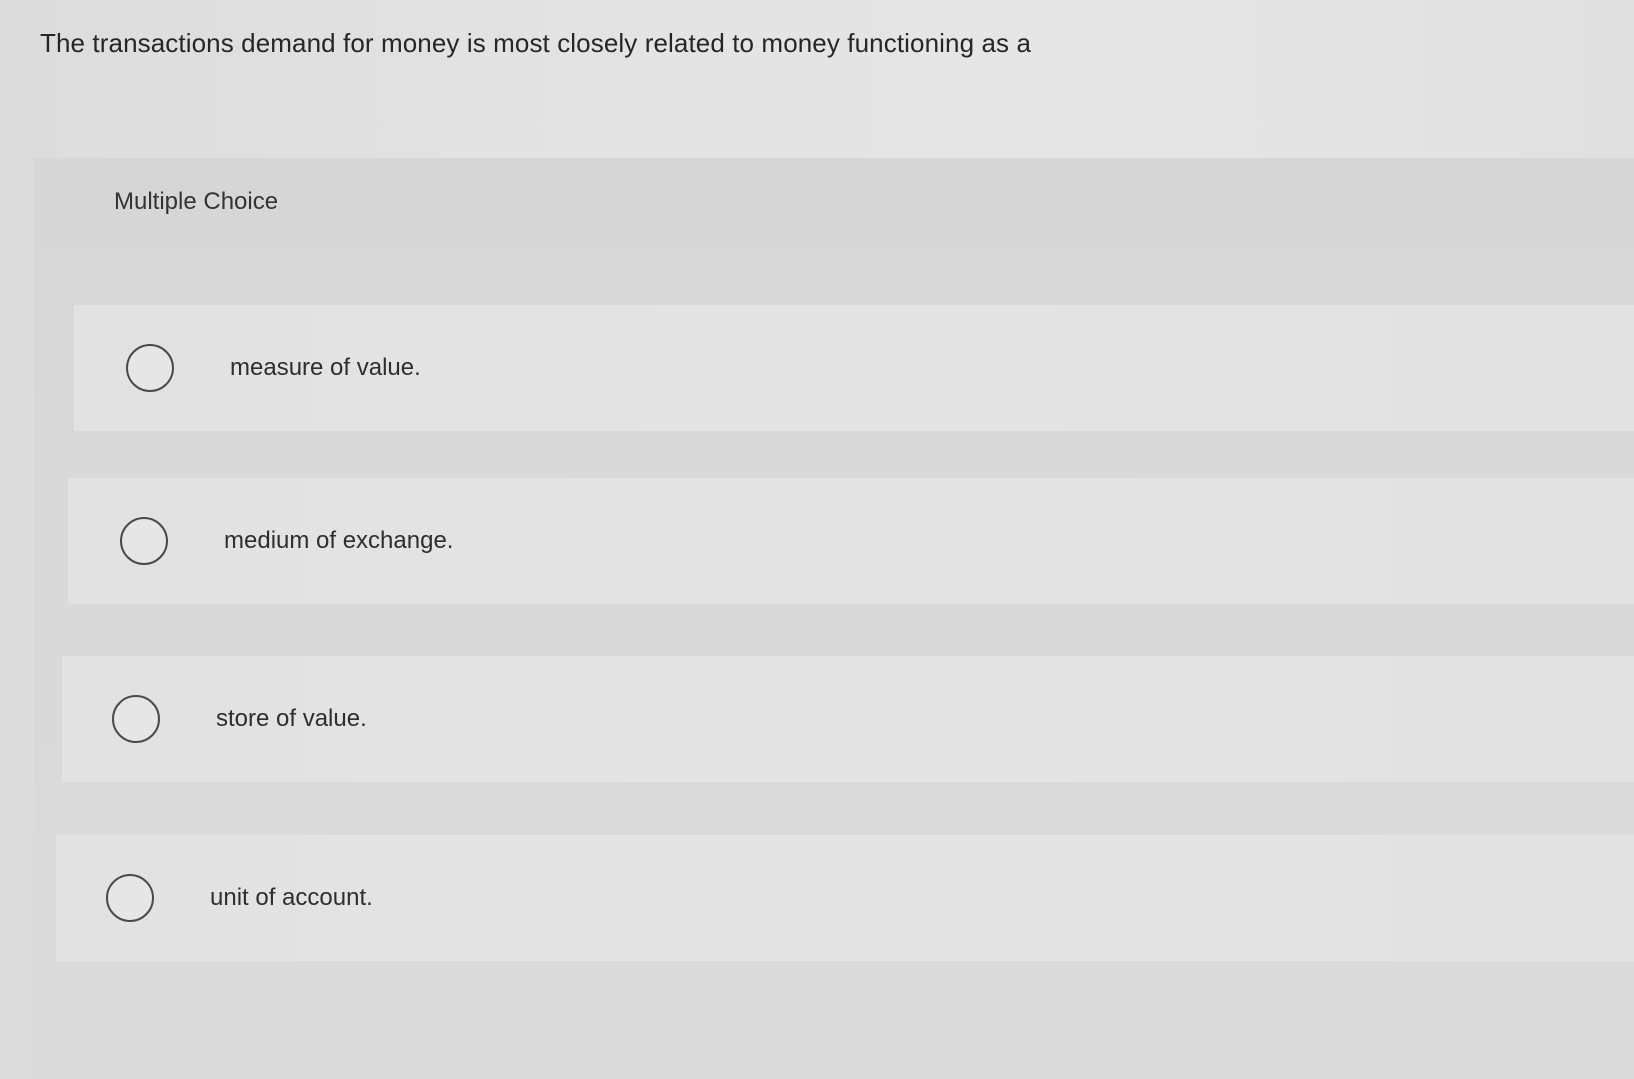 This screenshot has height=1079, width=1634. I want to click on answer-option-label: unit of account., so click(291, 897).